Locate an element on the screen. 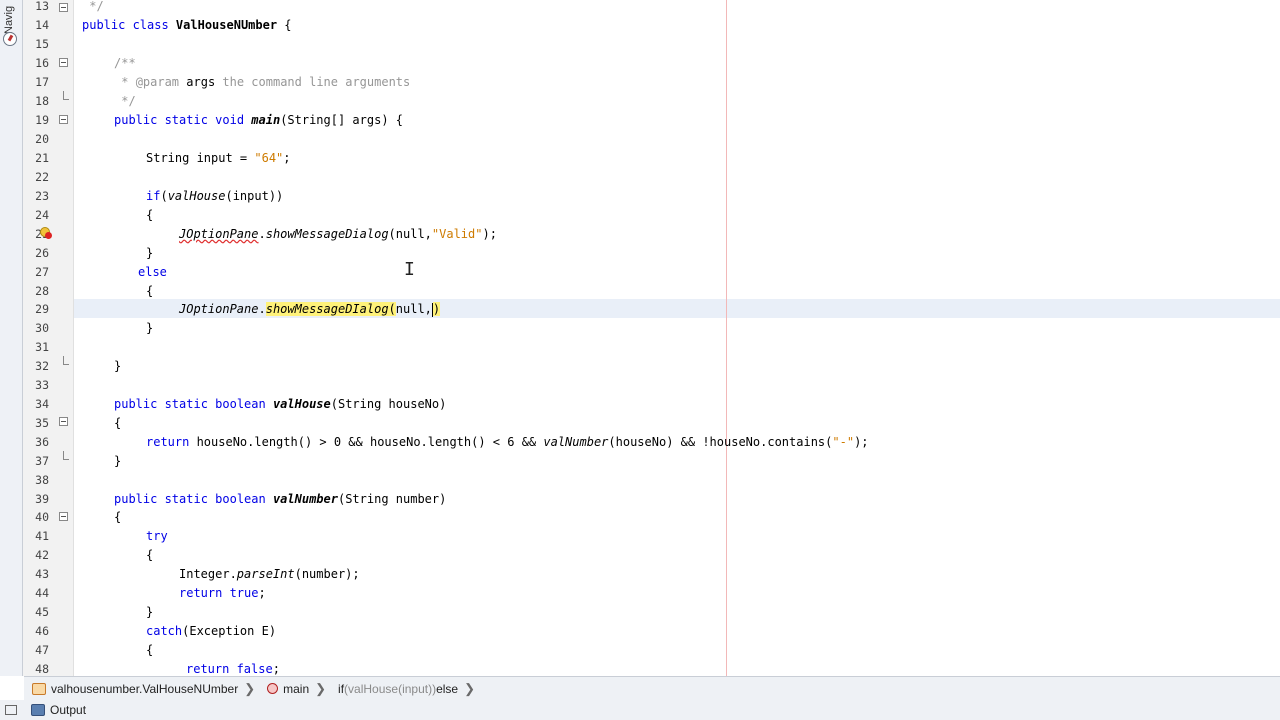 This screenshot has width=1280, height=720. mouse-ibeam-cursor-icon: I is located at coordinates (409, 269).